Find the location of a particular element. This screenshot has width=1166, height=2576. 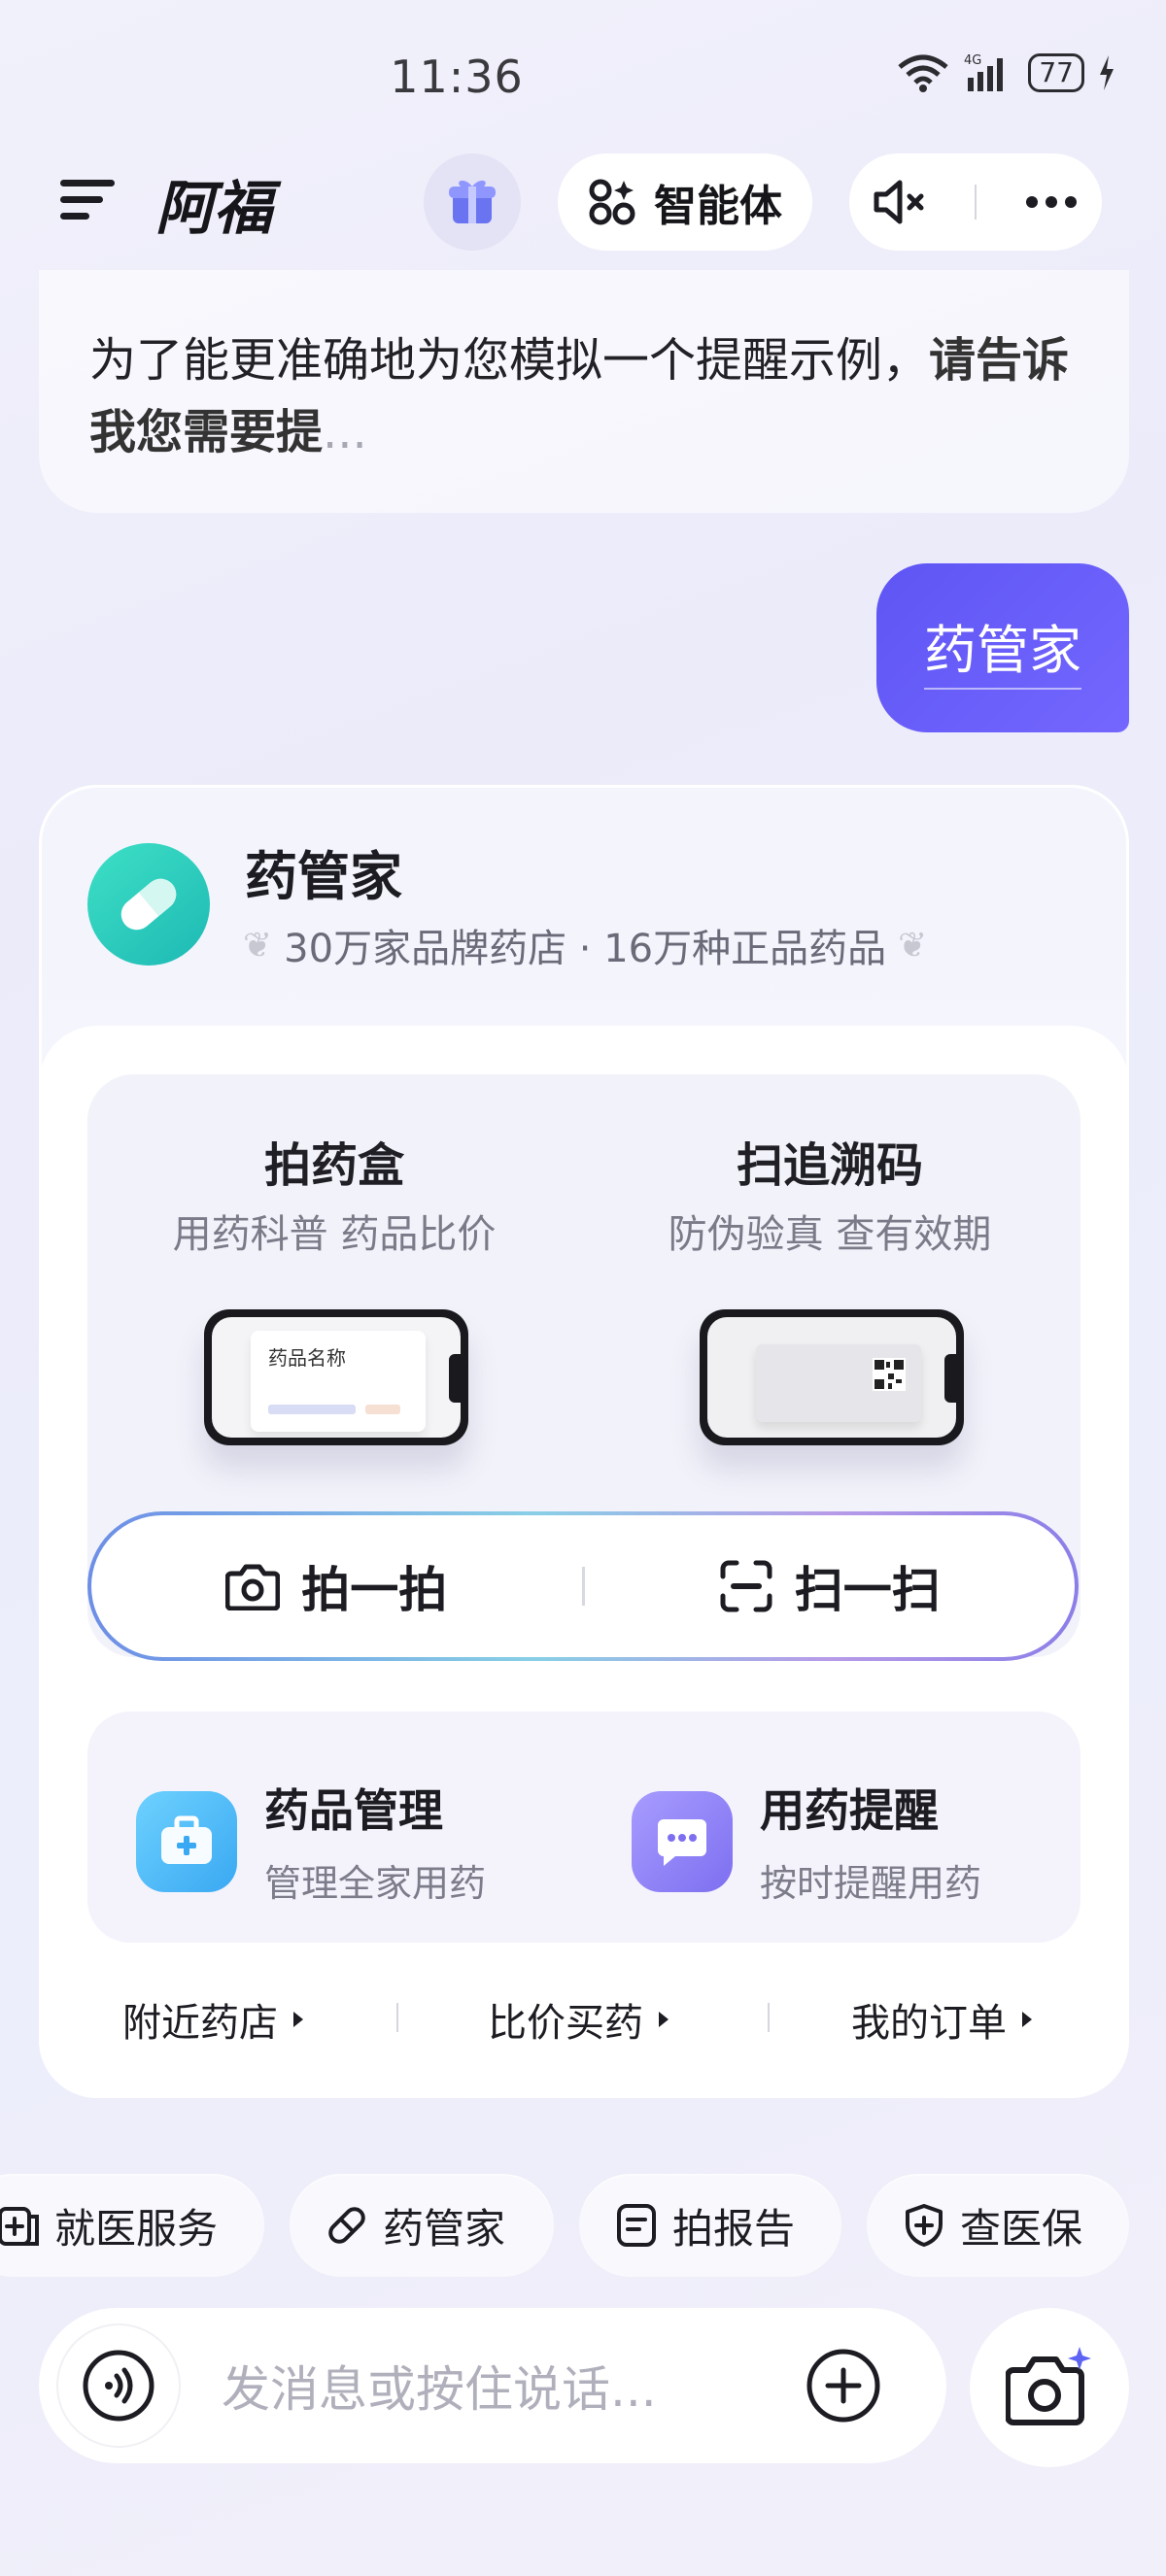

battery-level: 77 is located at coordinates (1056, 72).